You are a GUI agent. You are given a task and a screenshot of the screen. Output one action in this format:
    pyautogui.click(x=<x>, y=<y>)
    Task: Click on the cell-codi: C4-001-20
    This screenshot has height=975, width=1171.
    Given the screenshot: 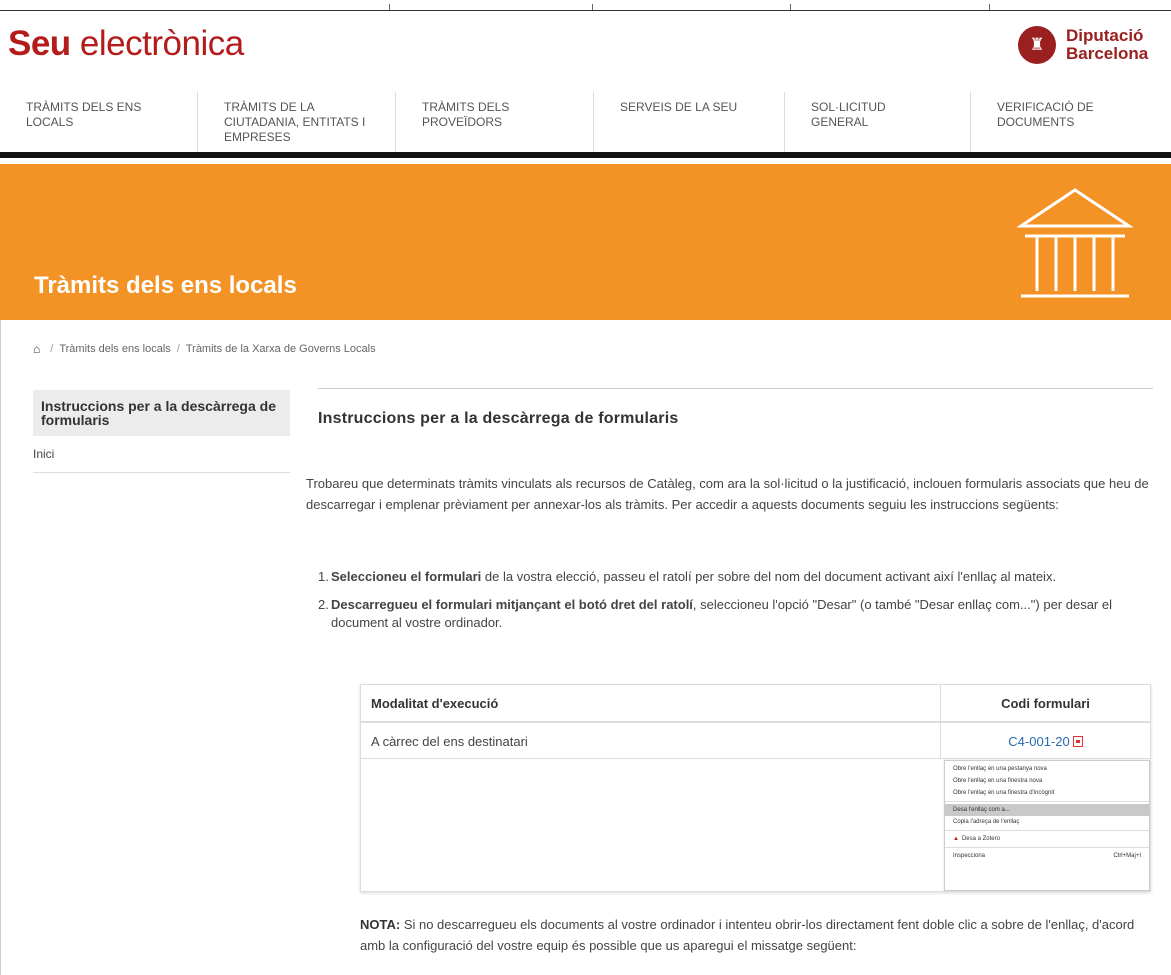 What is the action you would take?
    pyautogui.click(x=1045, y=740)
    